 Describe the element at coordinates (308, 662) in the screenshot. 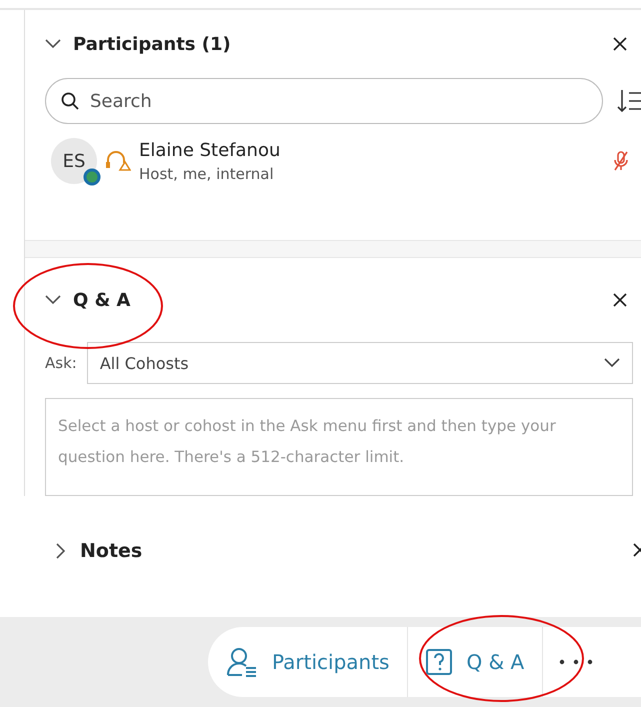

I see `toolbar-button: Participants` at that location.